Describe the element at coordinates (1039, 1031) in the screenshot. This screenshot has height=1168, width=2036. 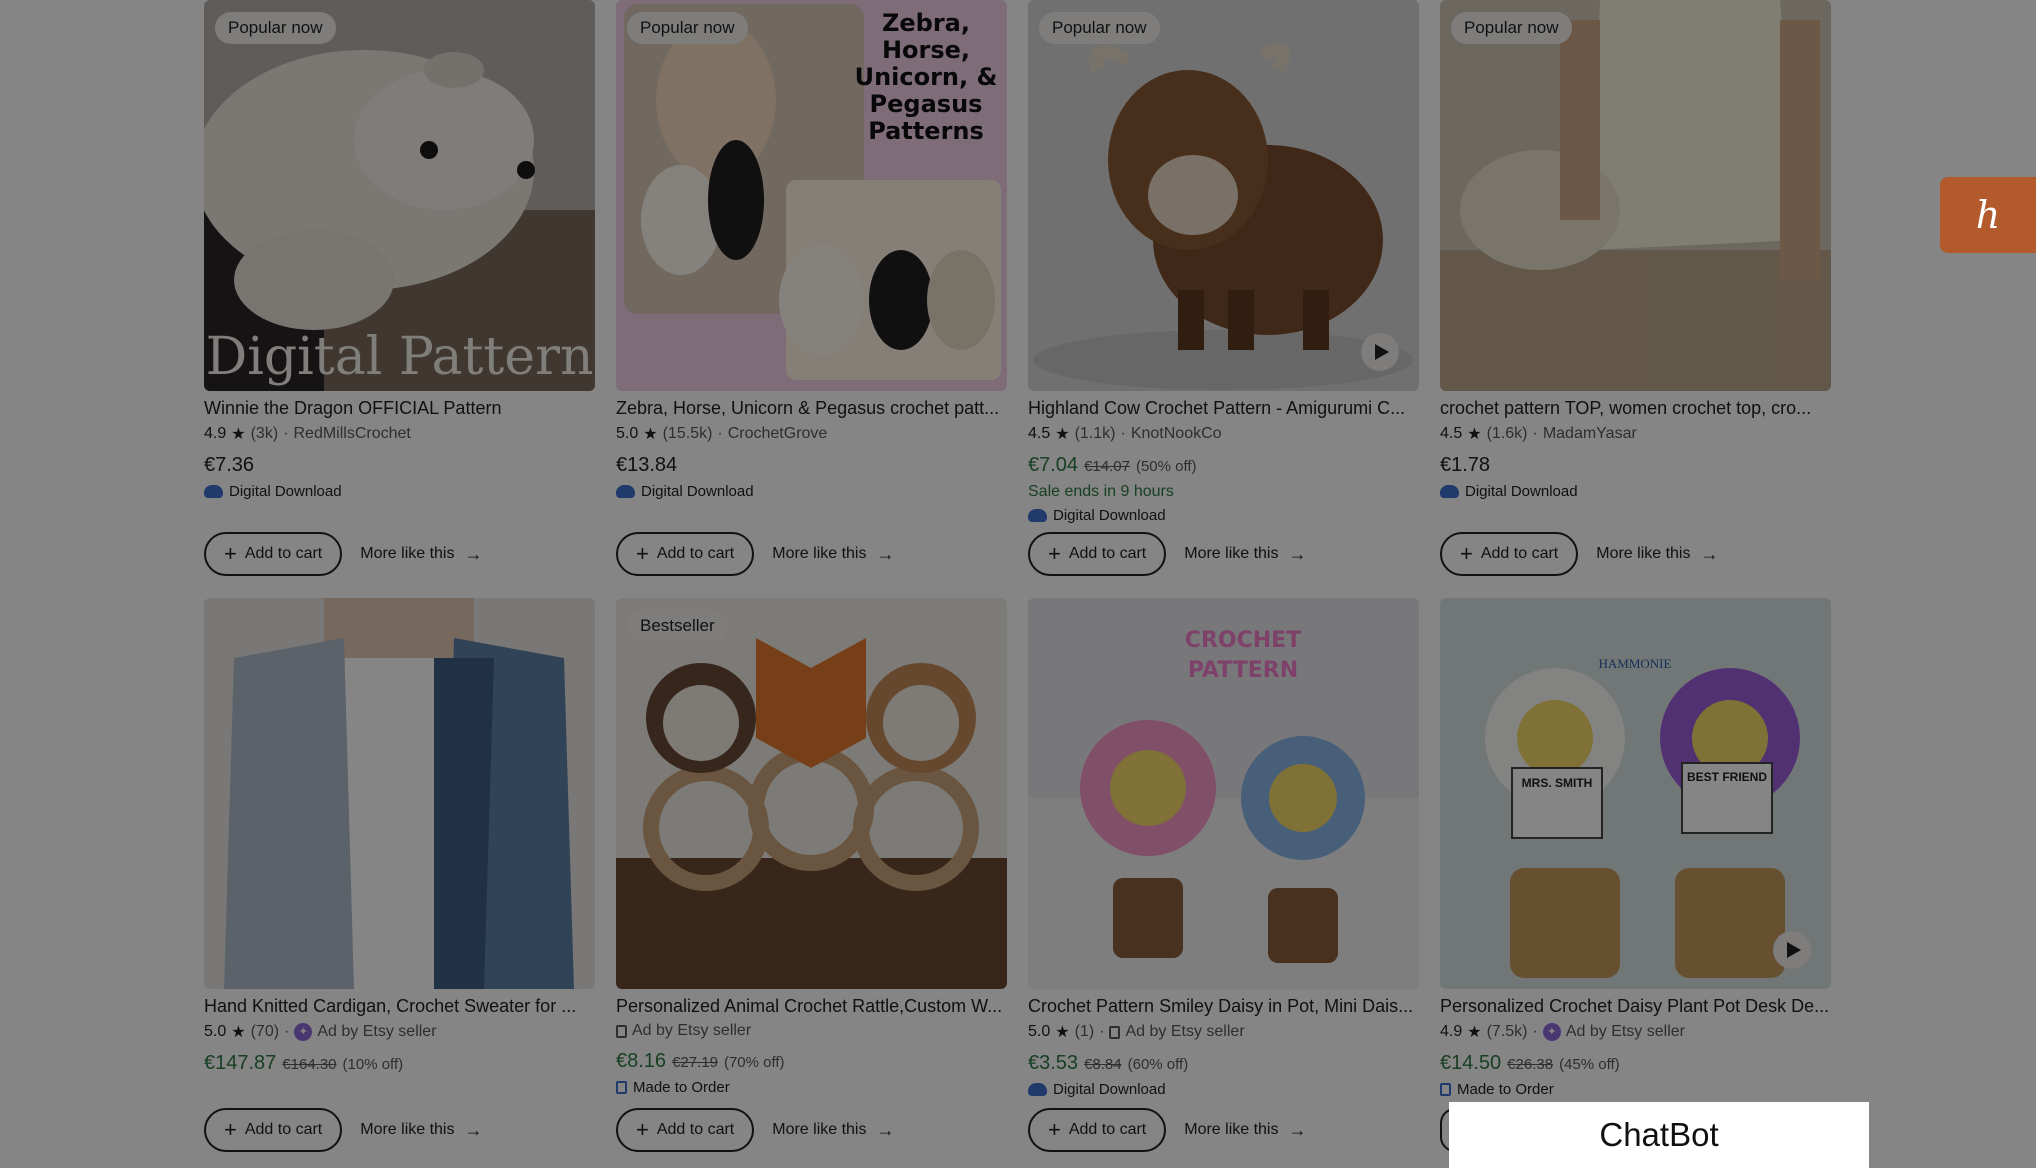
I see `rating-value: 5.0` at that location.